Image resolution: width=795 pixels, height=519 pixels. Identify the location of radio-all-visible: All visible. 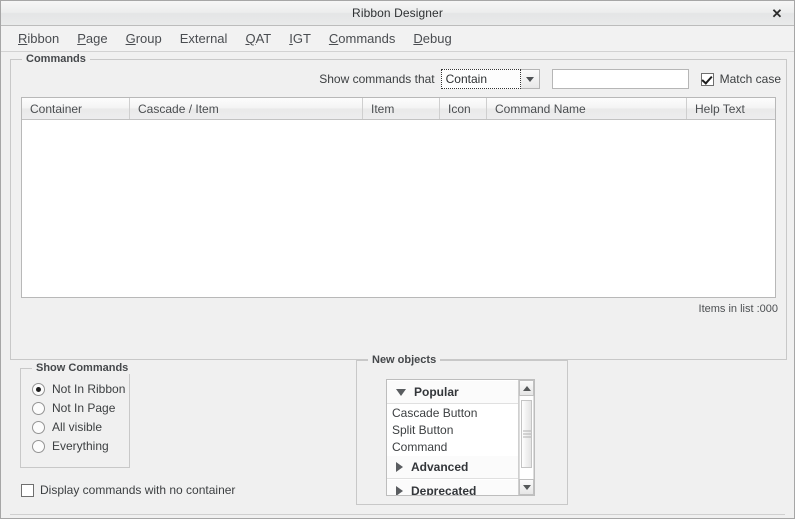
(80, 427).